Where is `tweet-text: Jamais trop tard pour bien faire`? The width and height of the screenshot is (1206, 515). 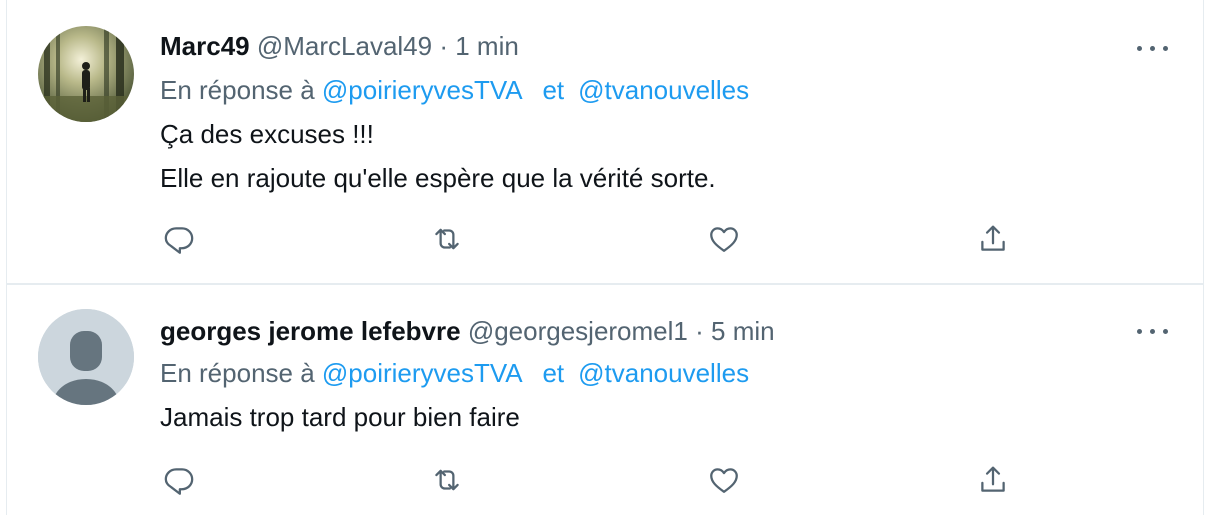
tweet-text: Jamais trop tard pour bien faire is located at coordinates (340, 417).